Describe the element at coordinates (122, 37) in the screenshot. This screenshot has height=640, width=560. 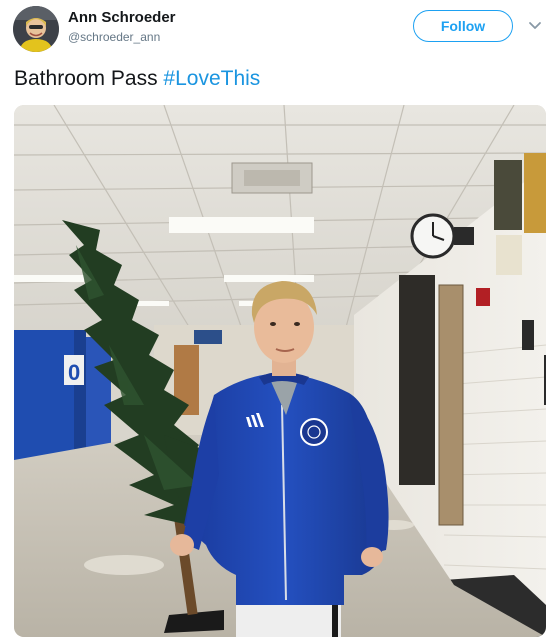
I see `author-handle: @schroeder_ann` at that location.